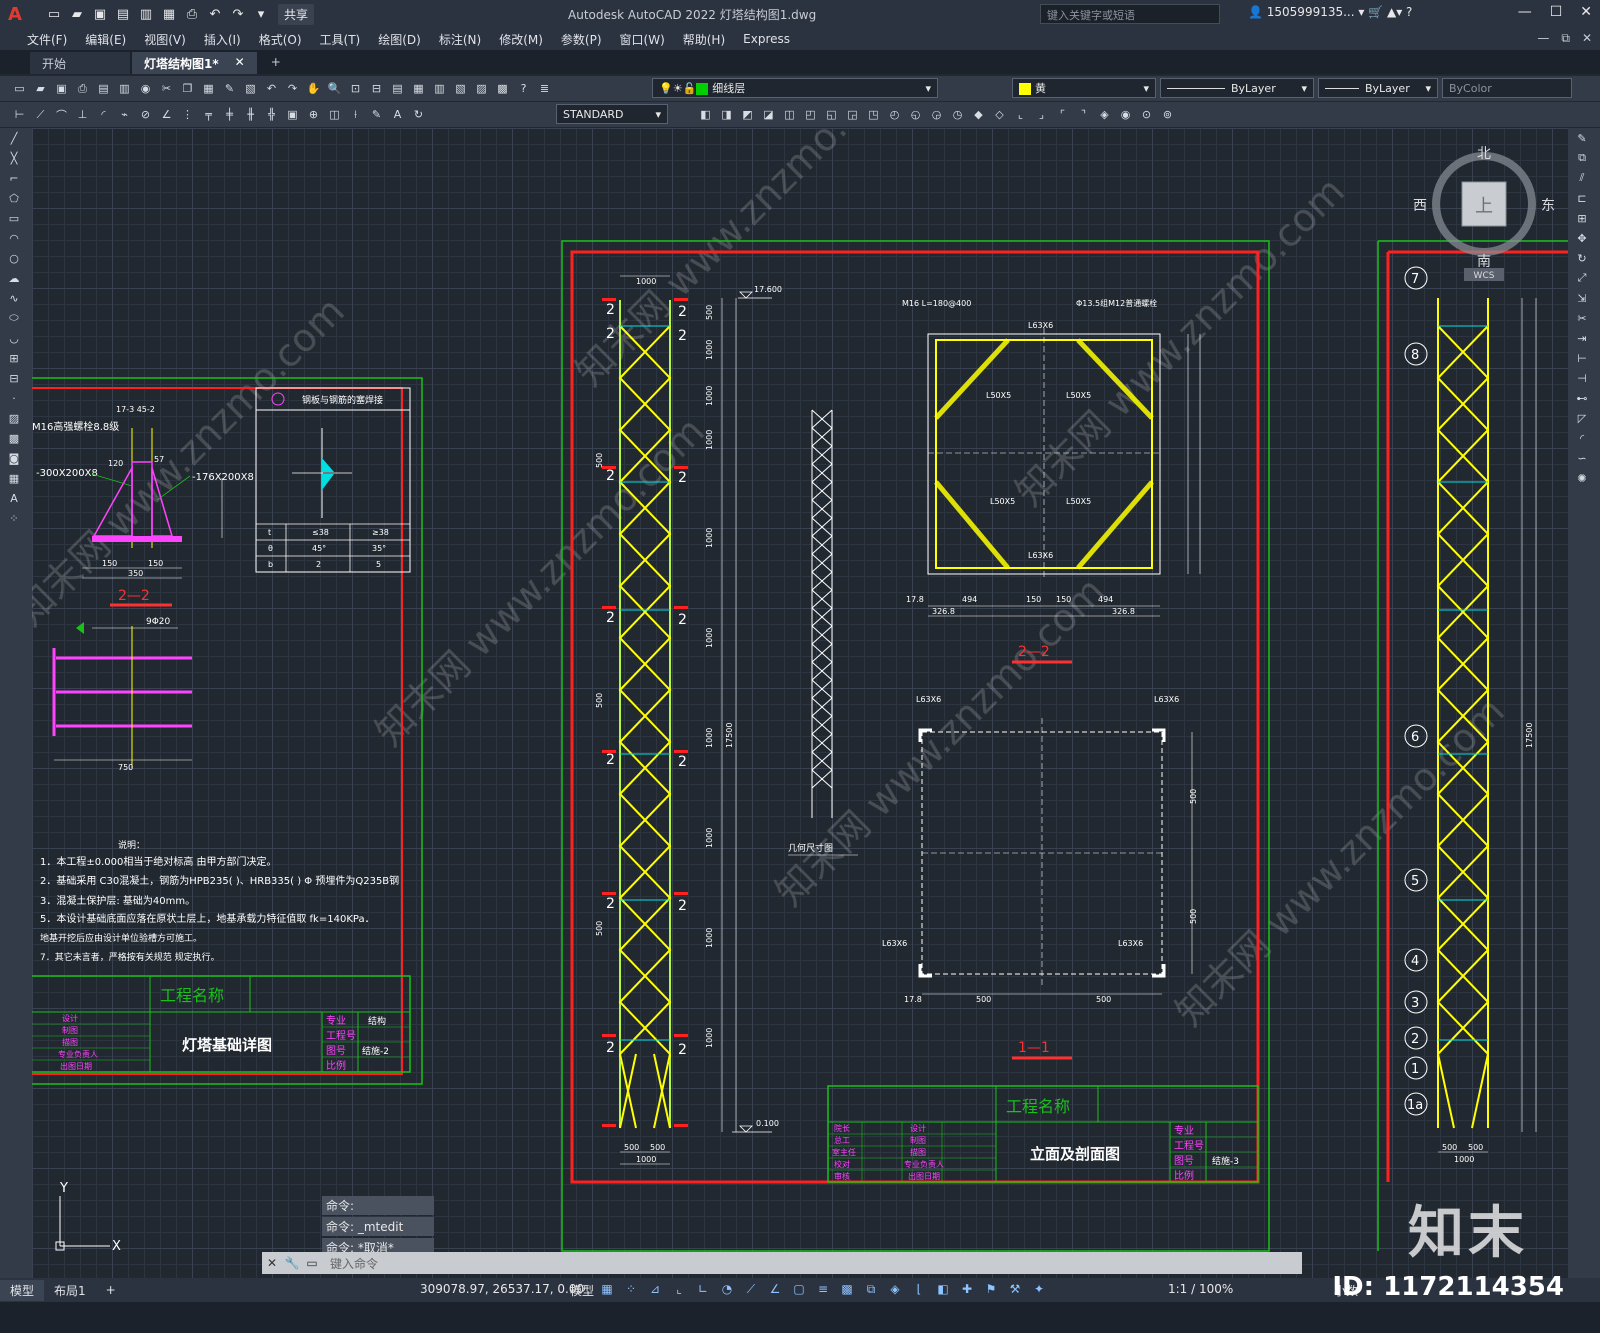 The image size is (1600, 1333). What do you see at coordinates (376, 88) in the screenshot?
I see `zoom-previous-icon: ⊟` at bounding box center [376, 88].